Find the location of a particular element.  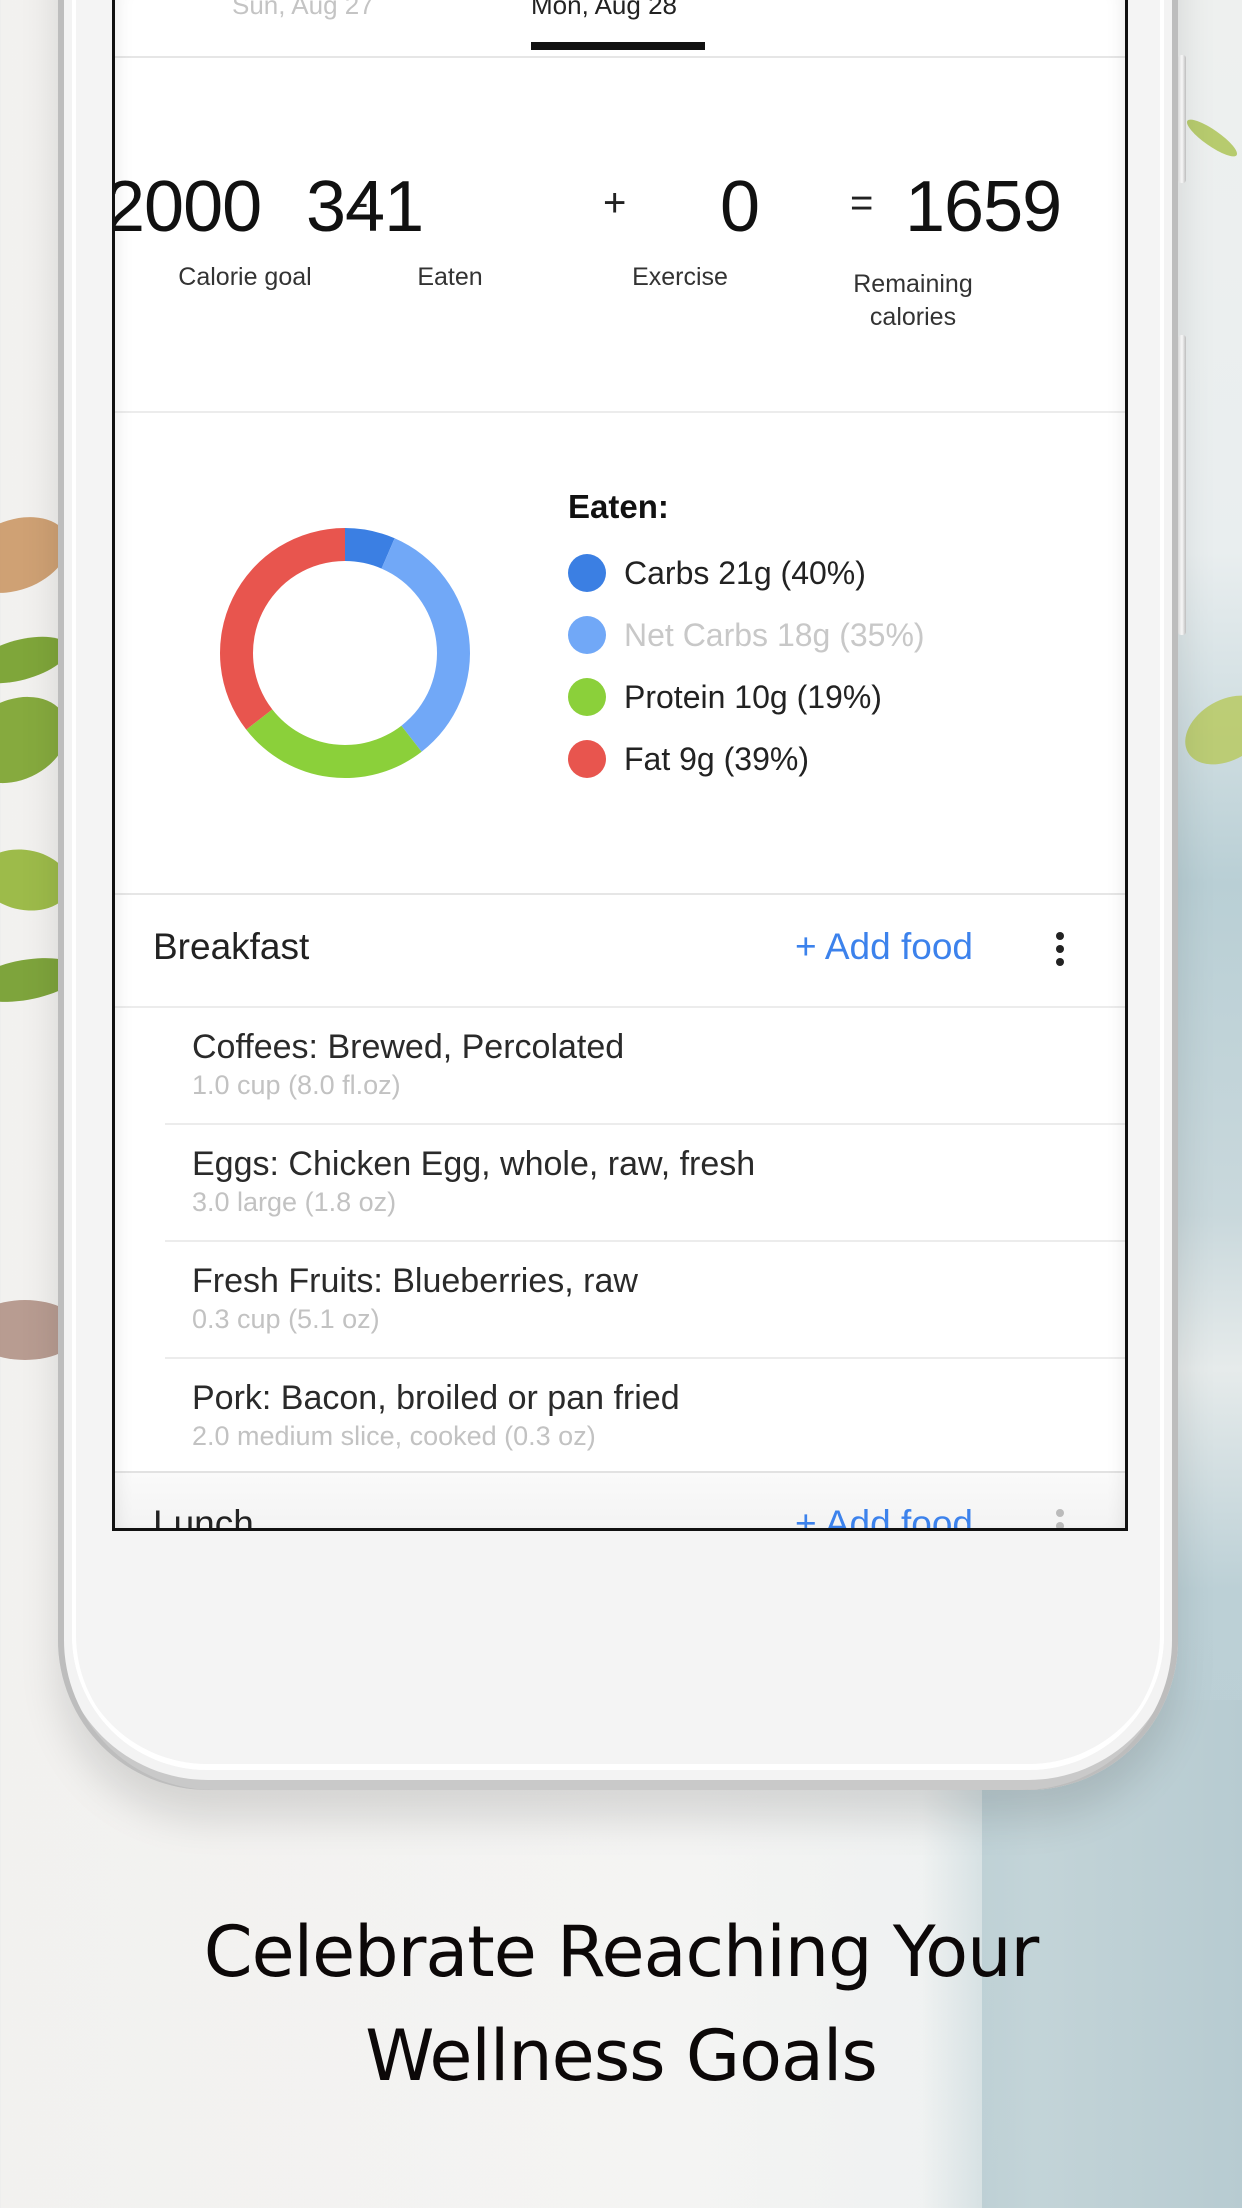

add-food-button-lunch: + Add food is located at coordinates (884, 1515).